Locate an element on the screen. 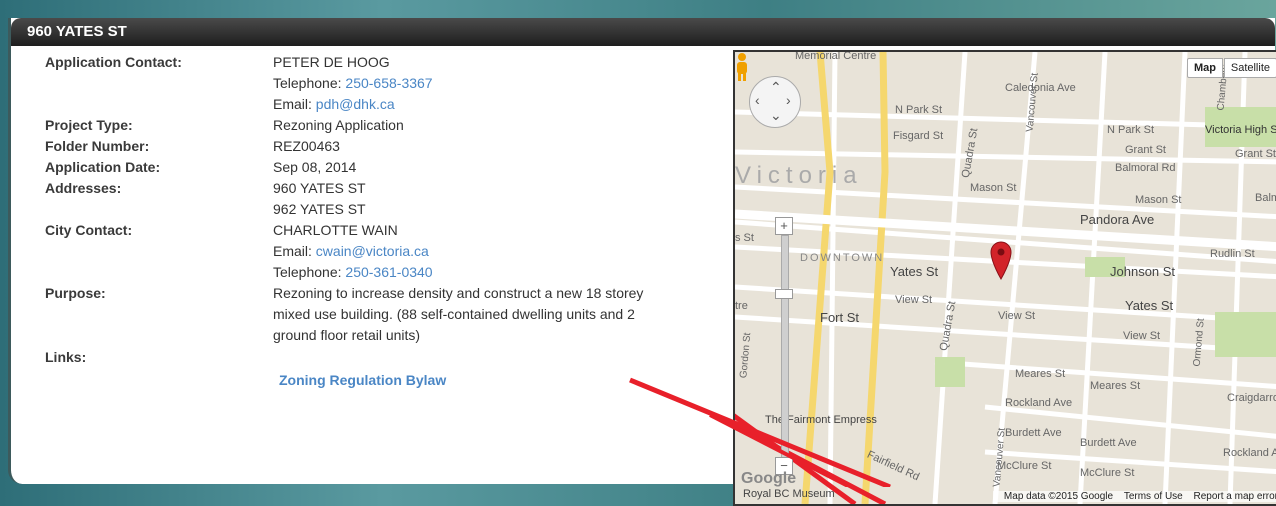 Image resolution: width=1276 pixels, height=506 pixels. street-label: Caledonia Ave is located at coordinates (1040, 88).